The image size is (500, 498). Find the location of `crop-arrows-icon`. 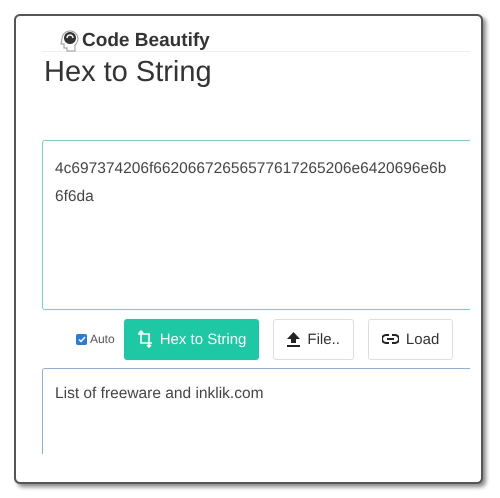

crop-arrows-icon is located at coordinates (144, 339).